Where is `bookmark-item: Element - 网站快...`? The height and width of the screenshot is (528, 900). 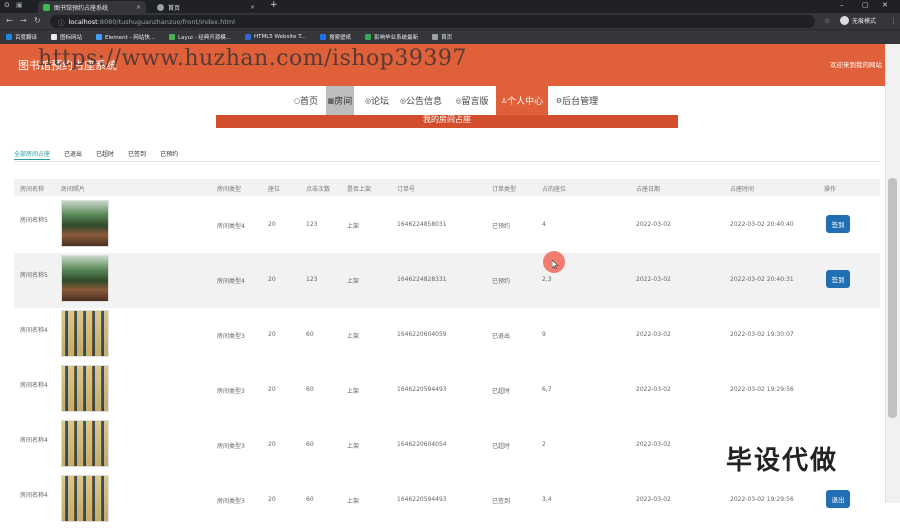
bookmark-item: Element - 网站快... is located at coordinates (125, 37).